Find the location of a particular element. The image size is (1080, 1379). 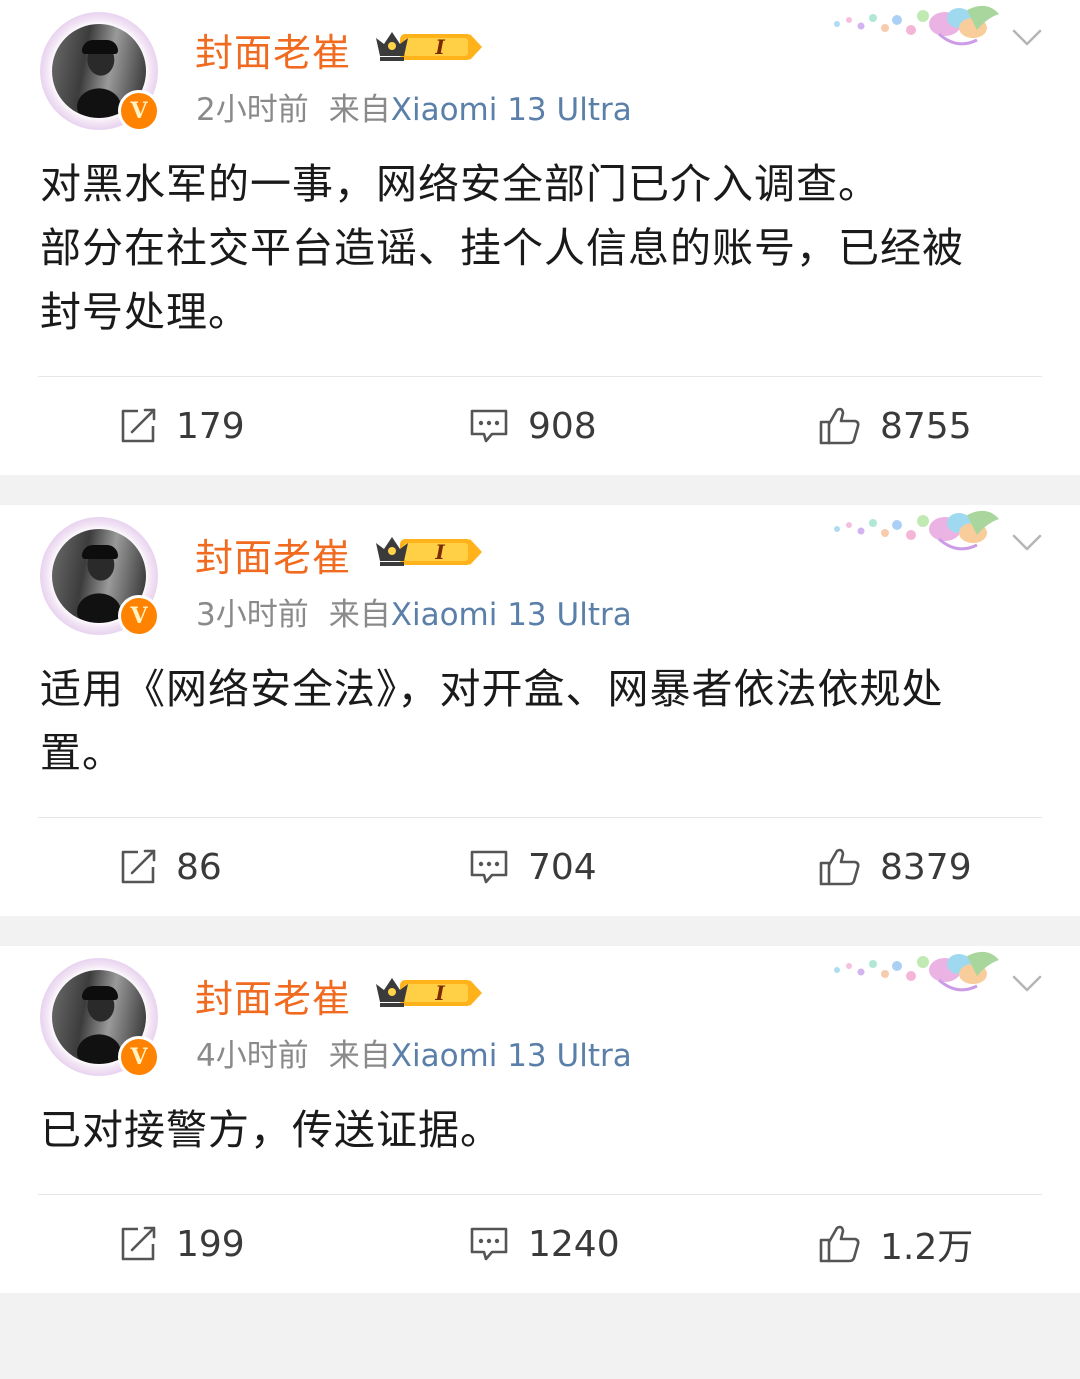

post-meta: 2小时前 来自Xiaomi 13 Ultra is located at coordinates (414, 106).